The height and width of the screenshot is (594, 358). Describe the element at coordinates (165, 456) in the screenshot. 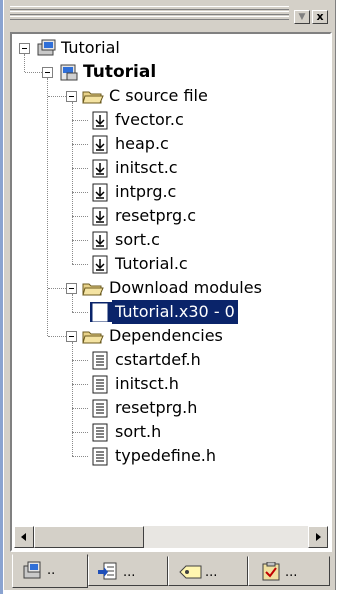

I see `tree-node-file: typedefine.h` at that location.